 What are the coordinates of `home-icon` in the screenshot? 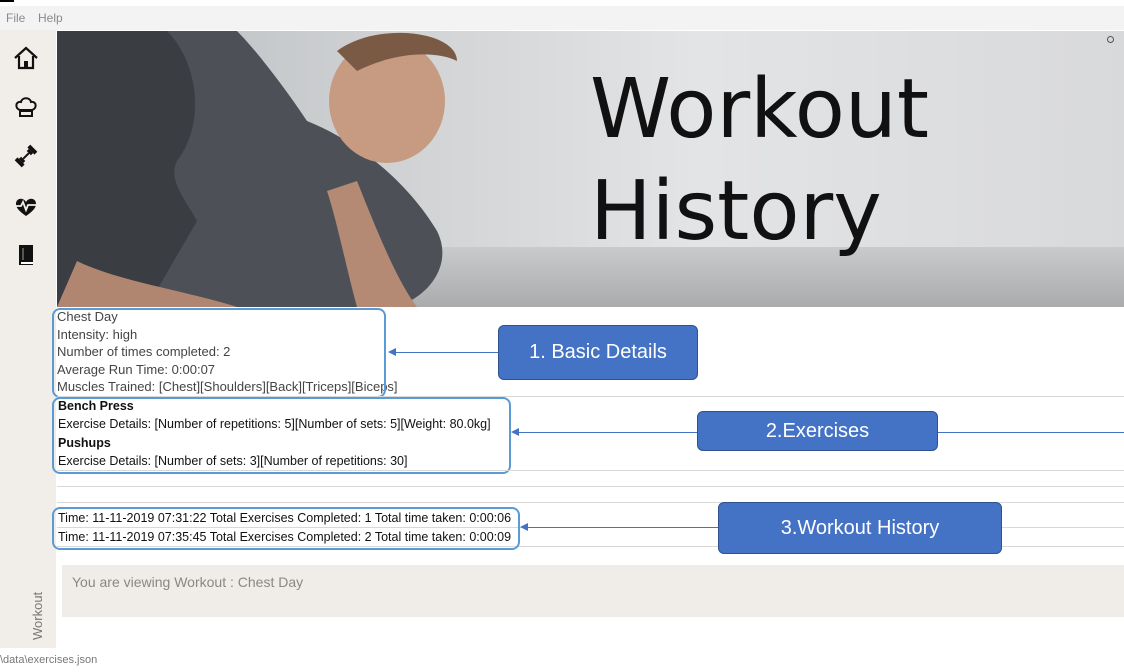 It's located at (26, 58).